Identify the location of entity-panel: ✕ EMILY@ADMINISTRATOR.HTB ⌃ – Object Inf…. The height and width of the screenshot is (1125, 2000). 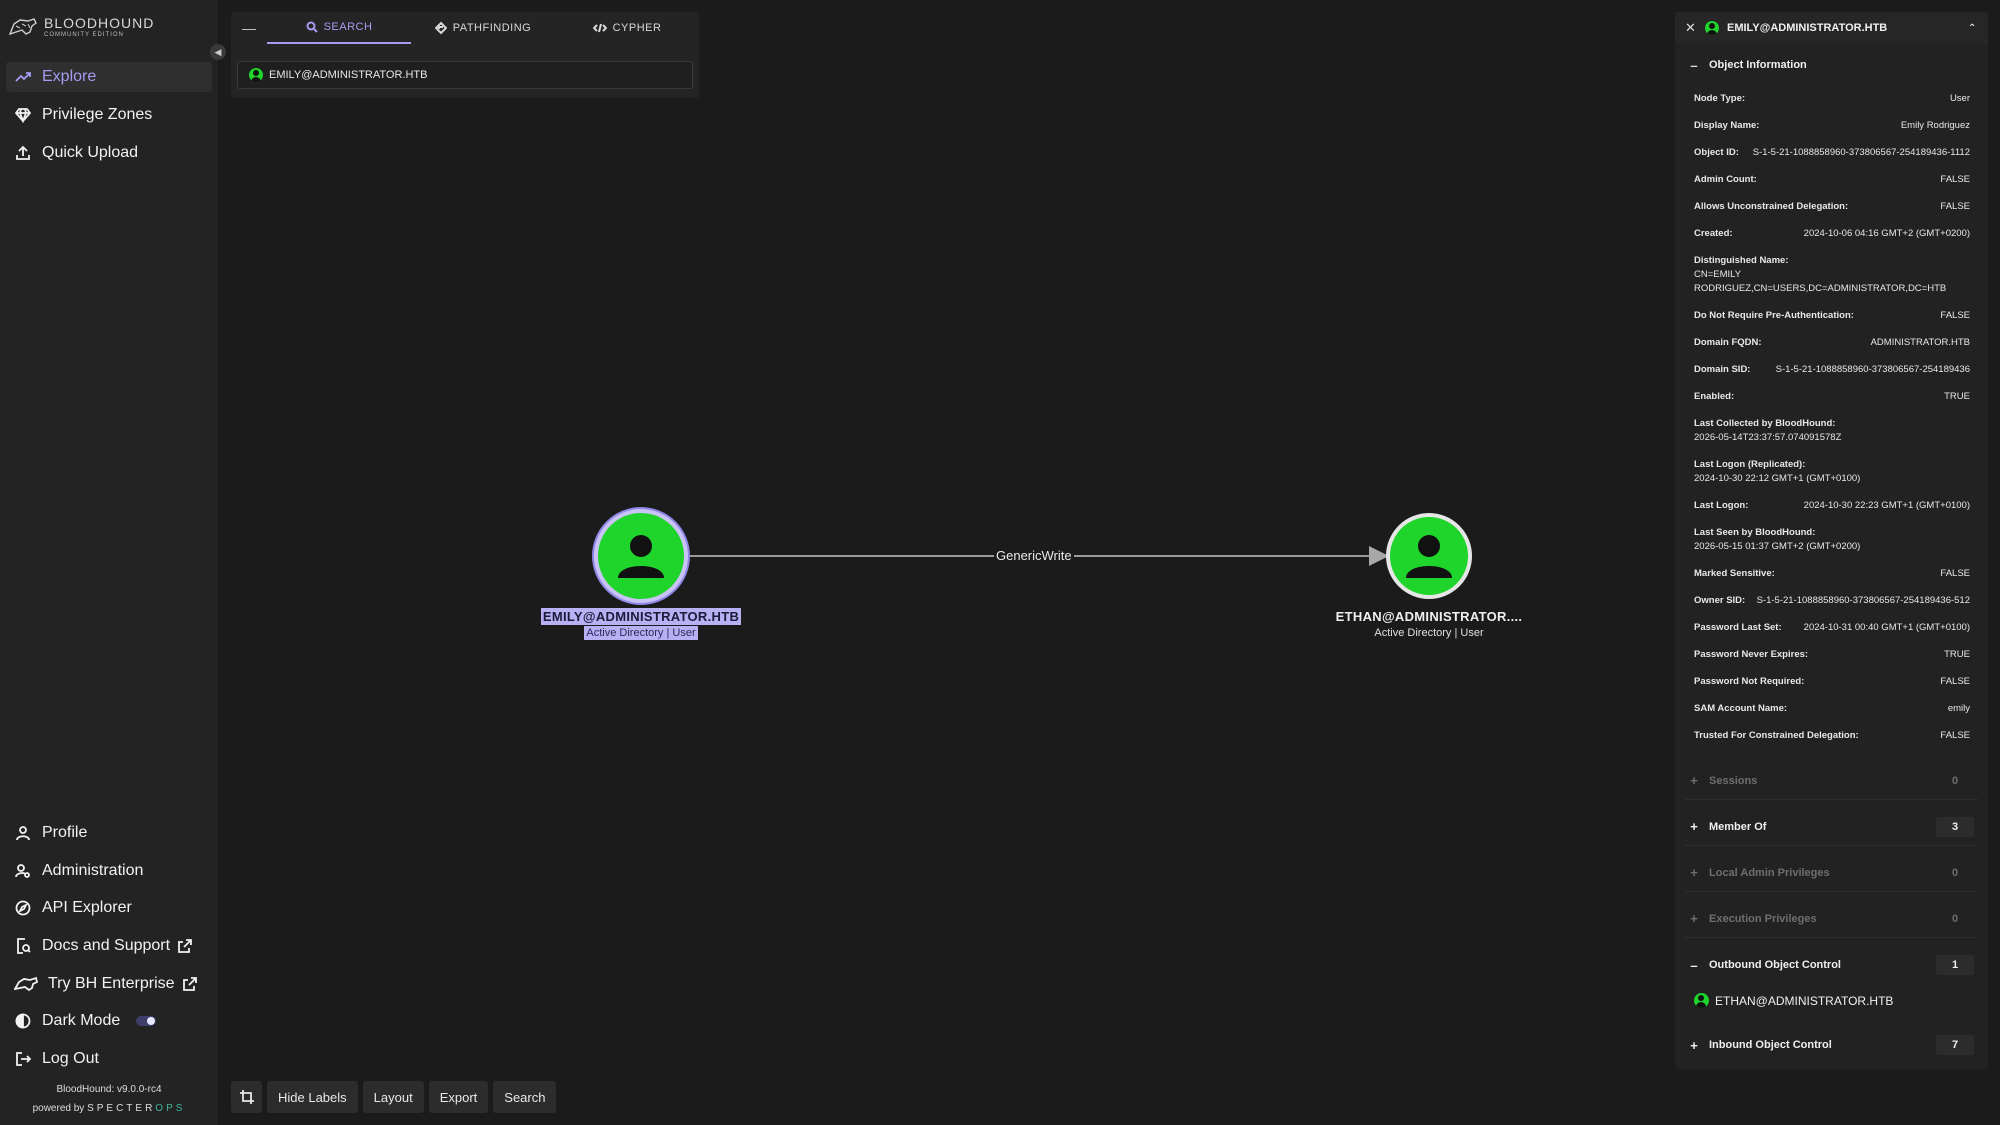
(1831, 540).